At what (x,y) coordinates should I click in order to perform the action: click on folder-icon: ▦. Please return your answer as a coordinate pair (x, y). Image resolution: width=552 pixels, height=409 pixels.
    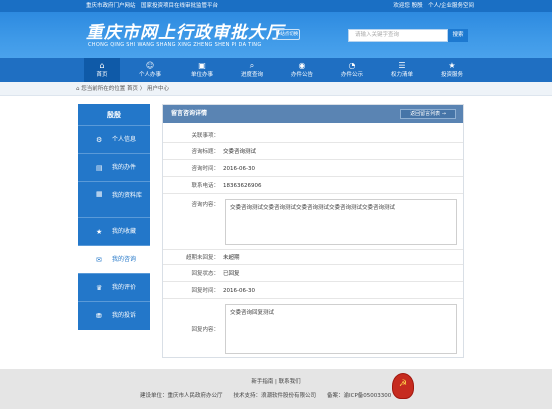
    Looking at the image, I should click on (99, 194).